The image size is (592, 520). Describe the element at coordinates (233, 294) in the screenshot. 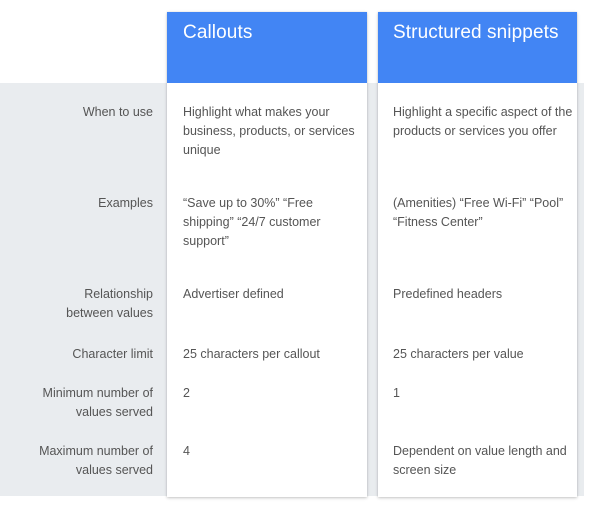

I see `cell-callouts-relationship: Advertiser defined` at that location.